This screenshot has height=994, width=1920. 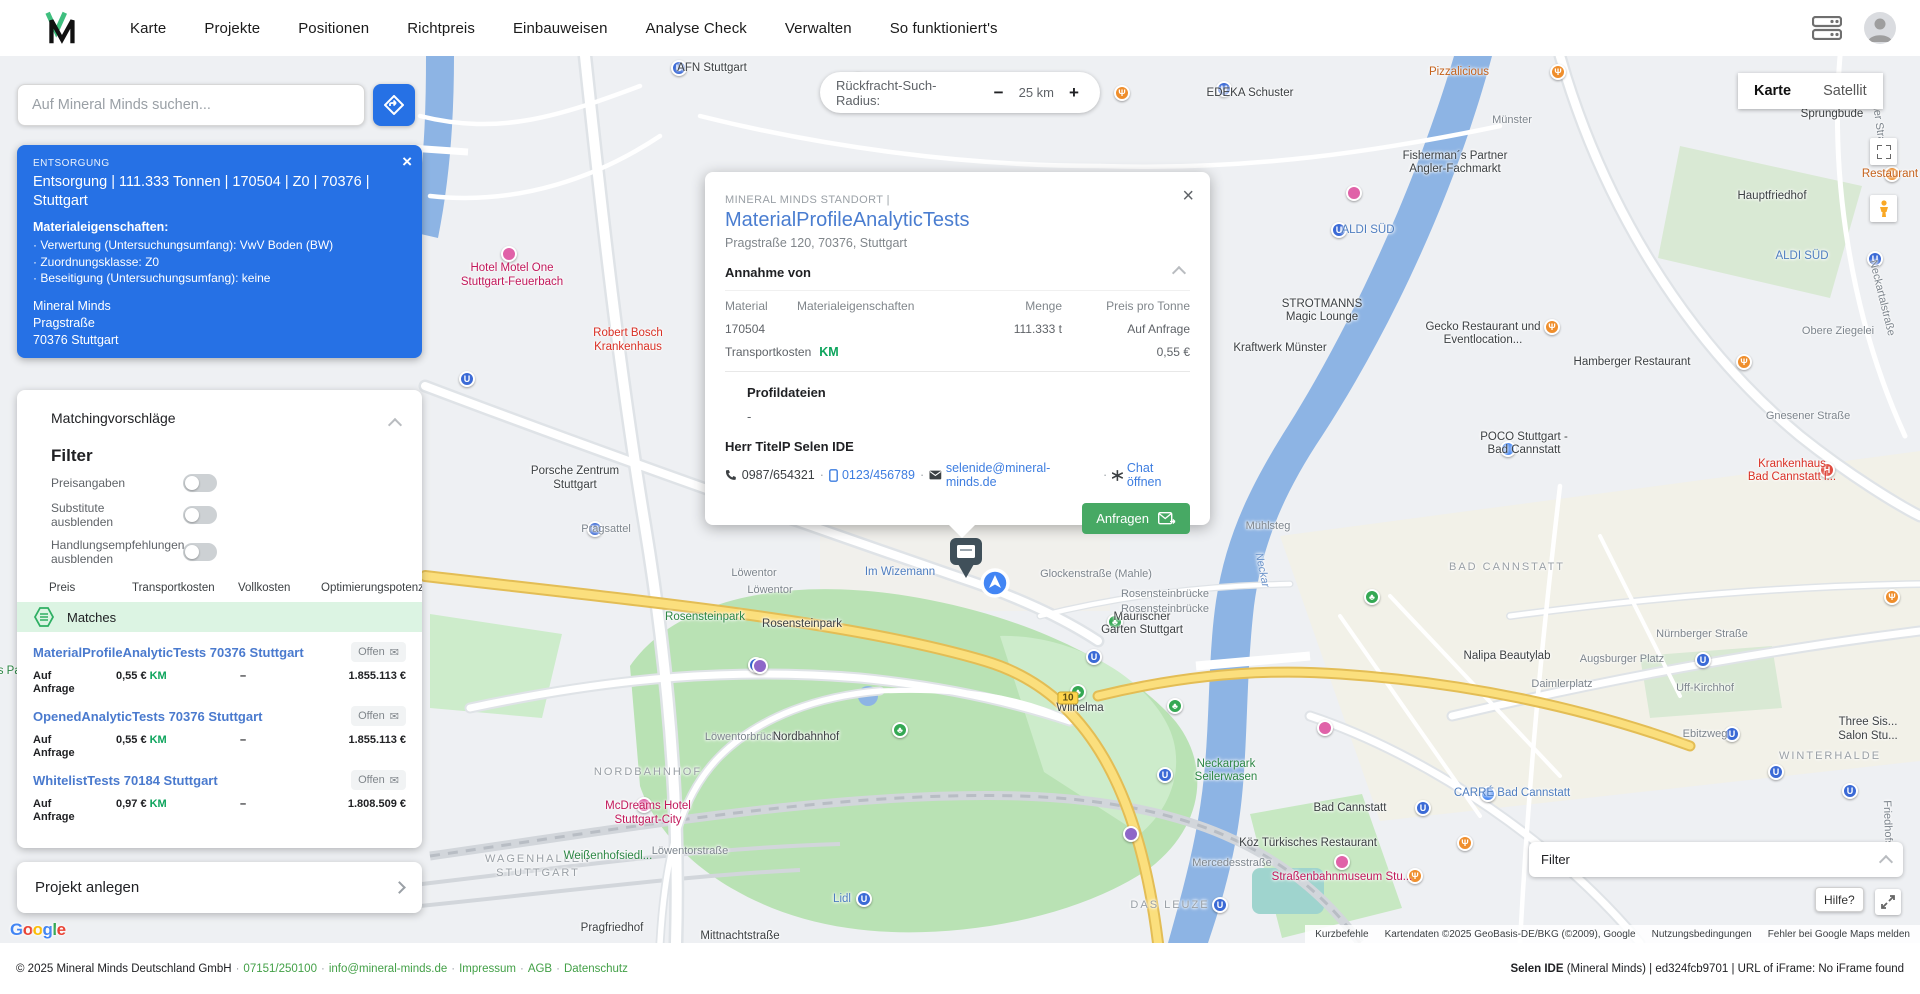 What do you see at coordinates (746, 306) in the screenshot?
I see `popup-column-header: Material` at bounding box center [746, 306].